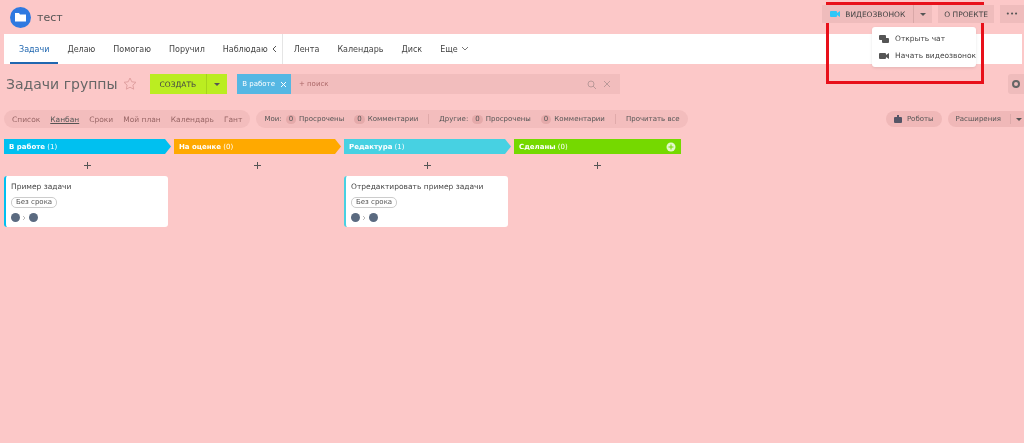 The height and width of the screenshot is (443, 1024). Describe the element at coordinates (187, 49) in the screenshot. I see `tab: Поручил` at that location.